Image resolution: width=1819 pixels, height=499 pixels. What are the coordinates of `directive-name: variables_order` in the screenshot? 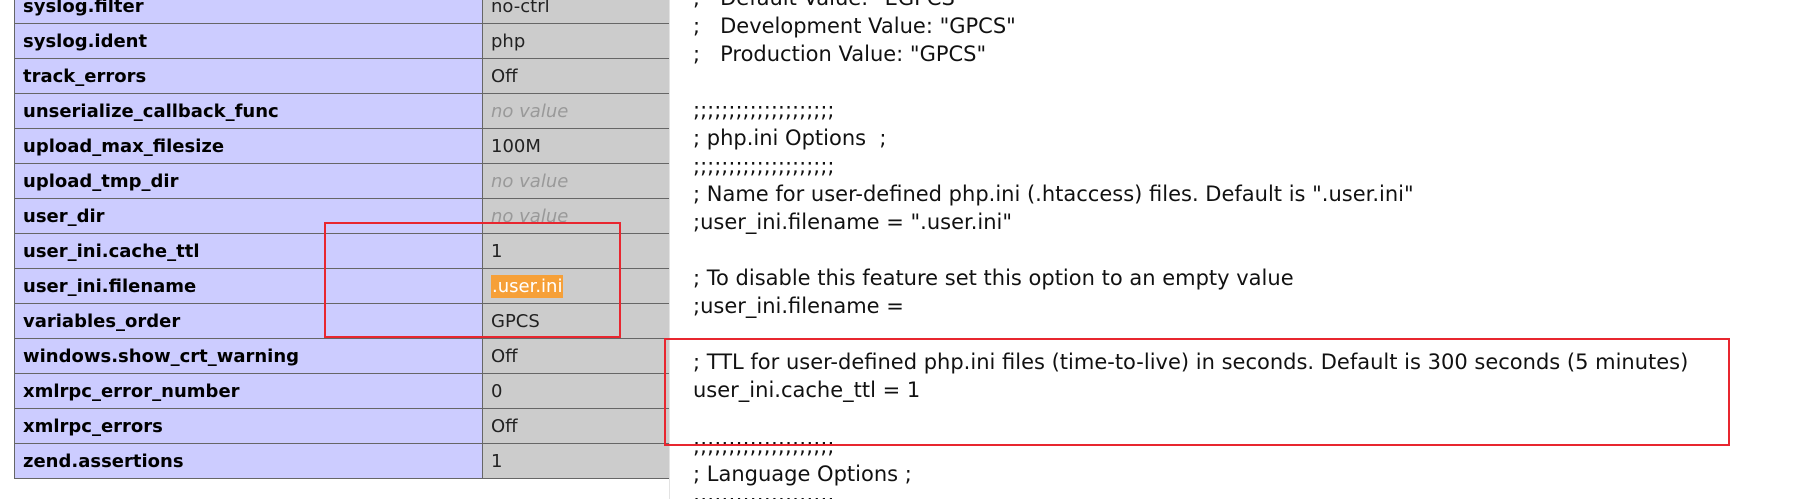 It's located at (248, 321).